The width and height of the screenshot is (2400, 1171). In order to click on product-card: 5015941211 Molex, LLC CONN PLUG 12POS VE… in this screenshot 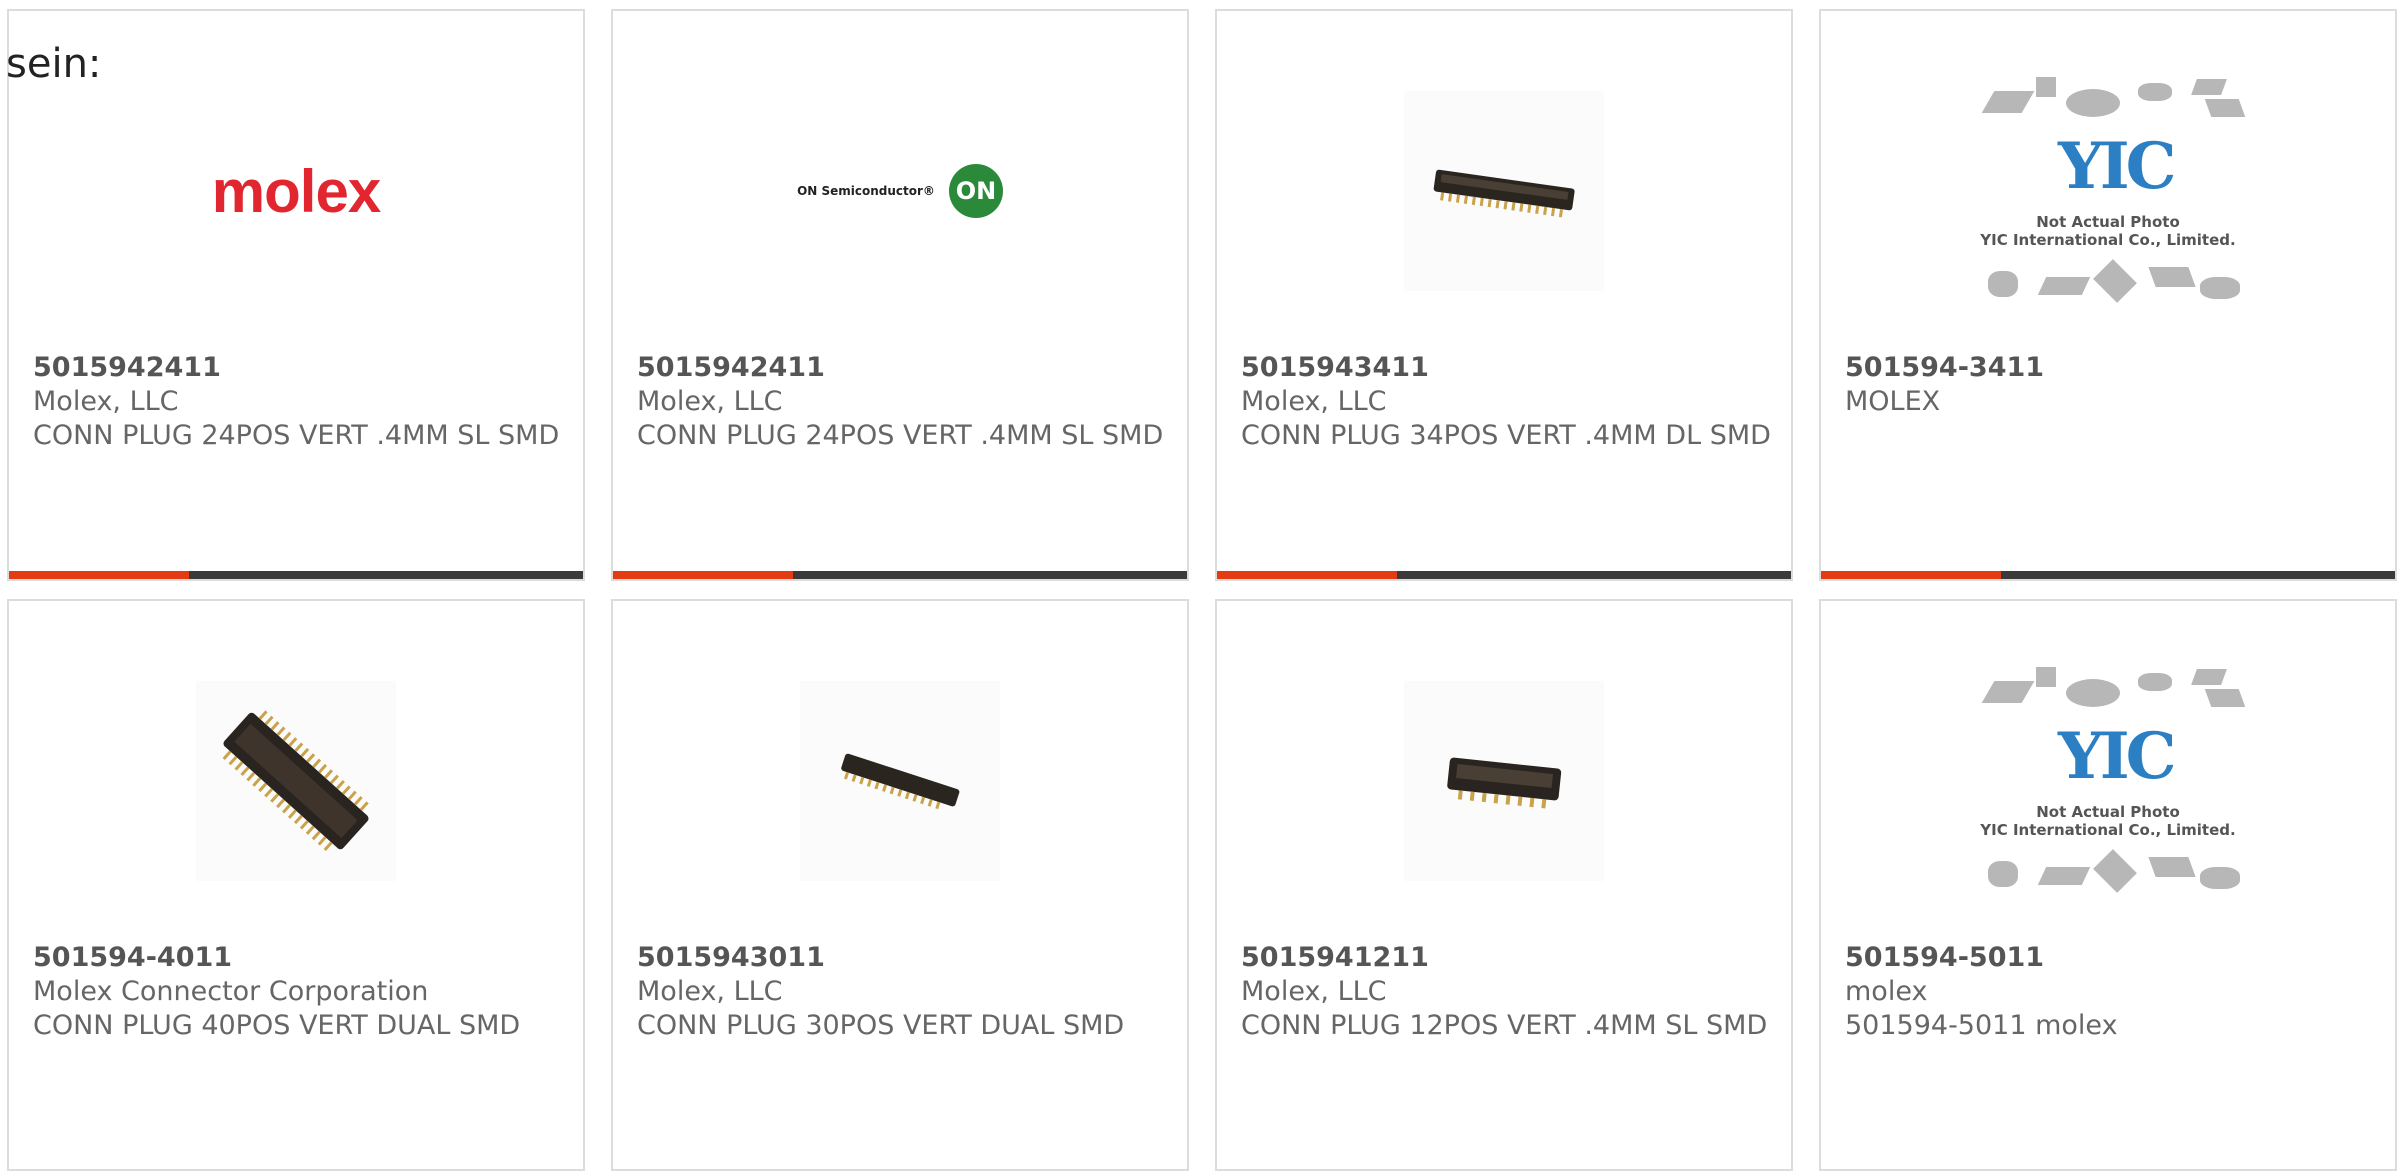, I will do `click(1504, 885)`.